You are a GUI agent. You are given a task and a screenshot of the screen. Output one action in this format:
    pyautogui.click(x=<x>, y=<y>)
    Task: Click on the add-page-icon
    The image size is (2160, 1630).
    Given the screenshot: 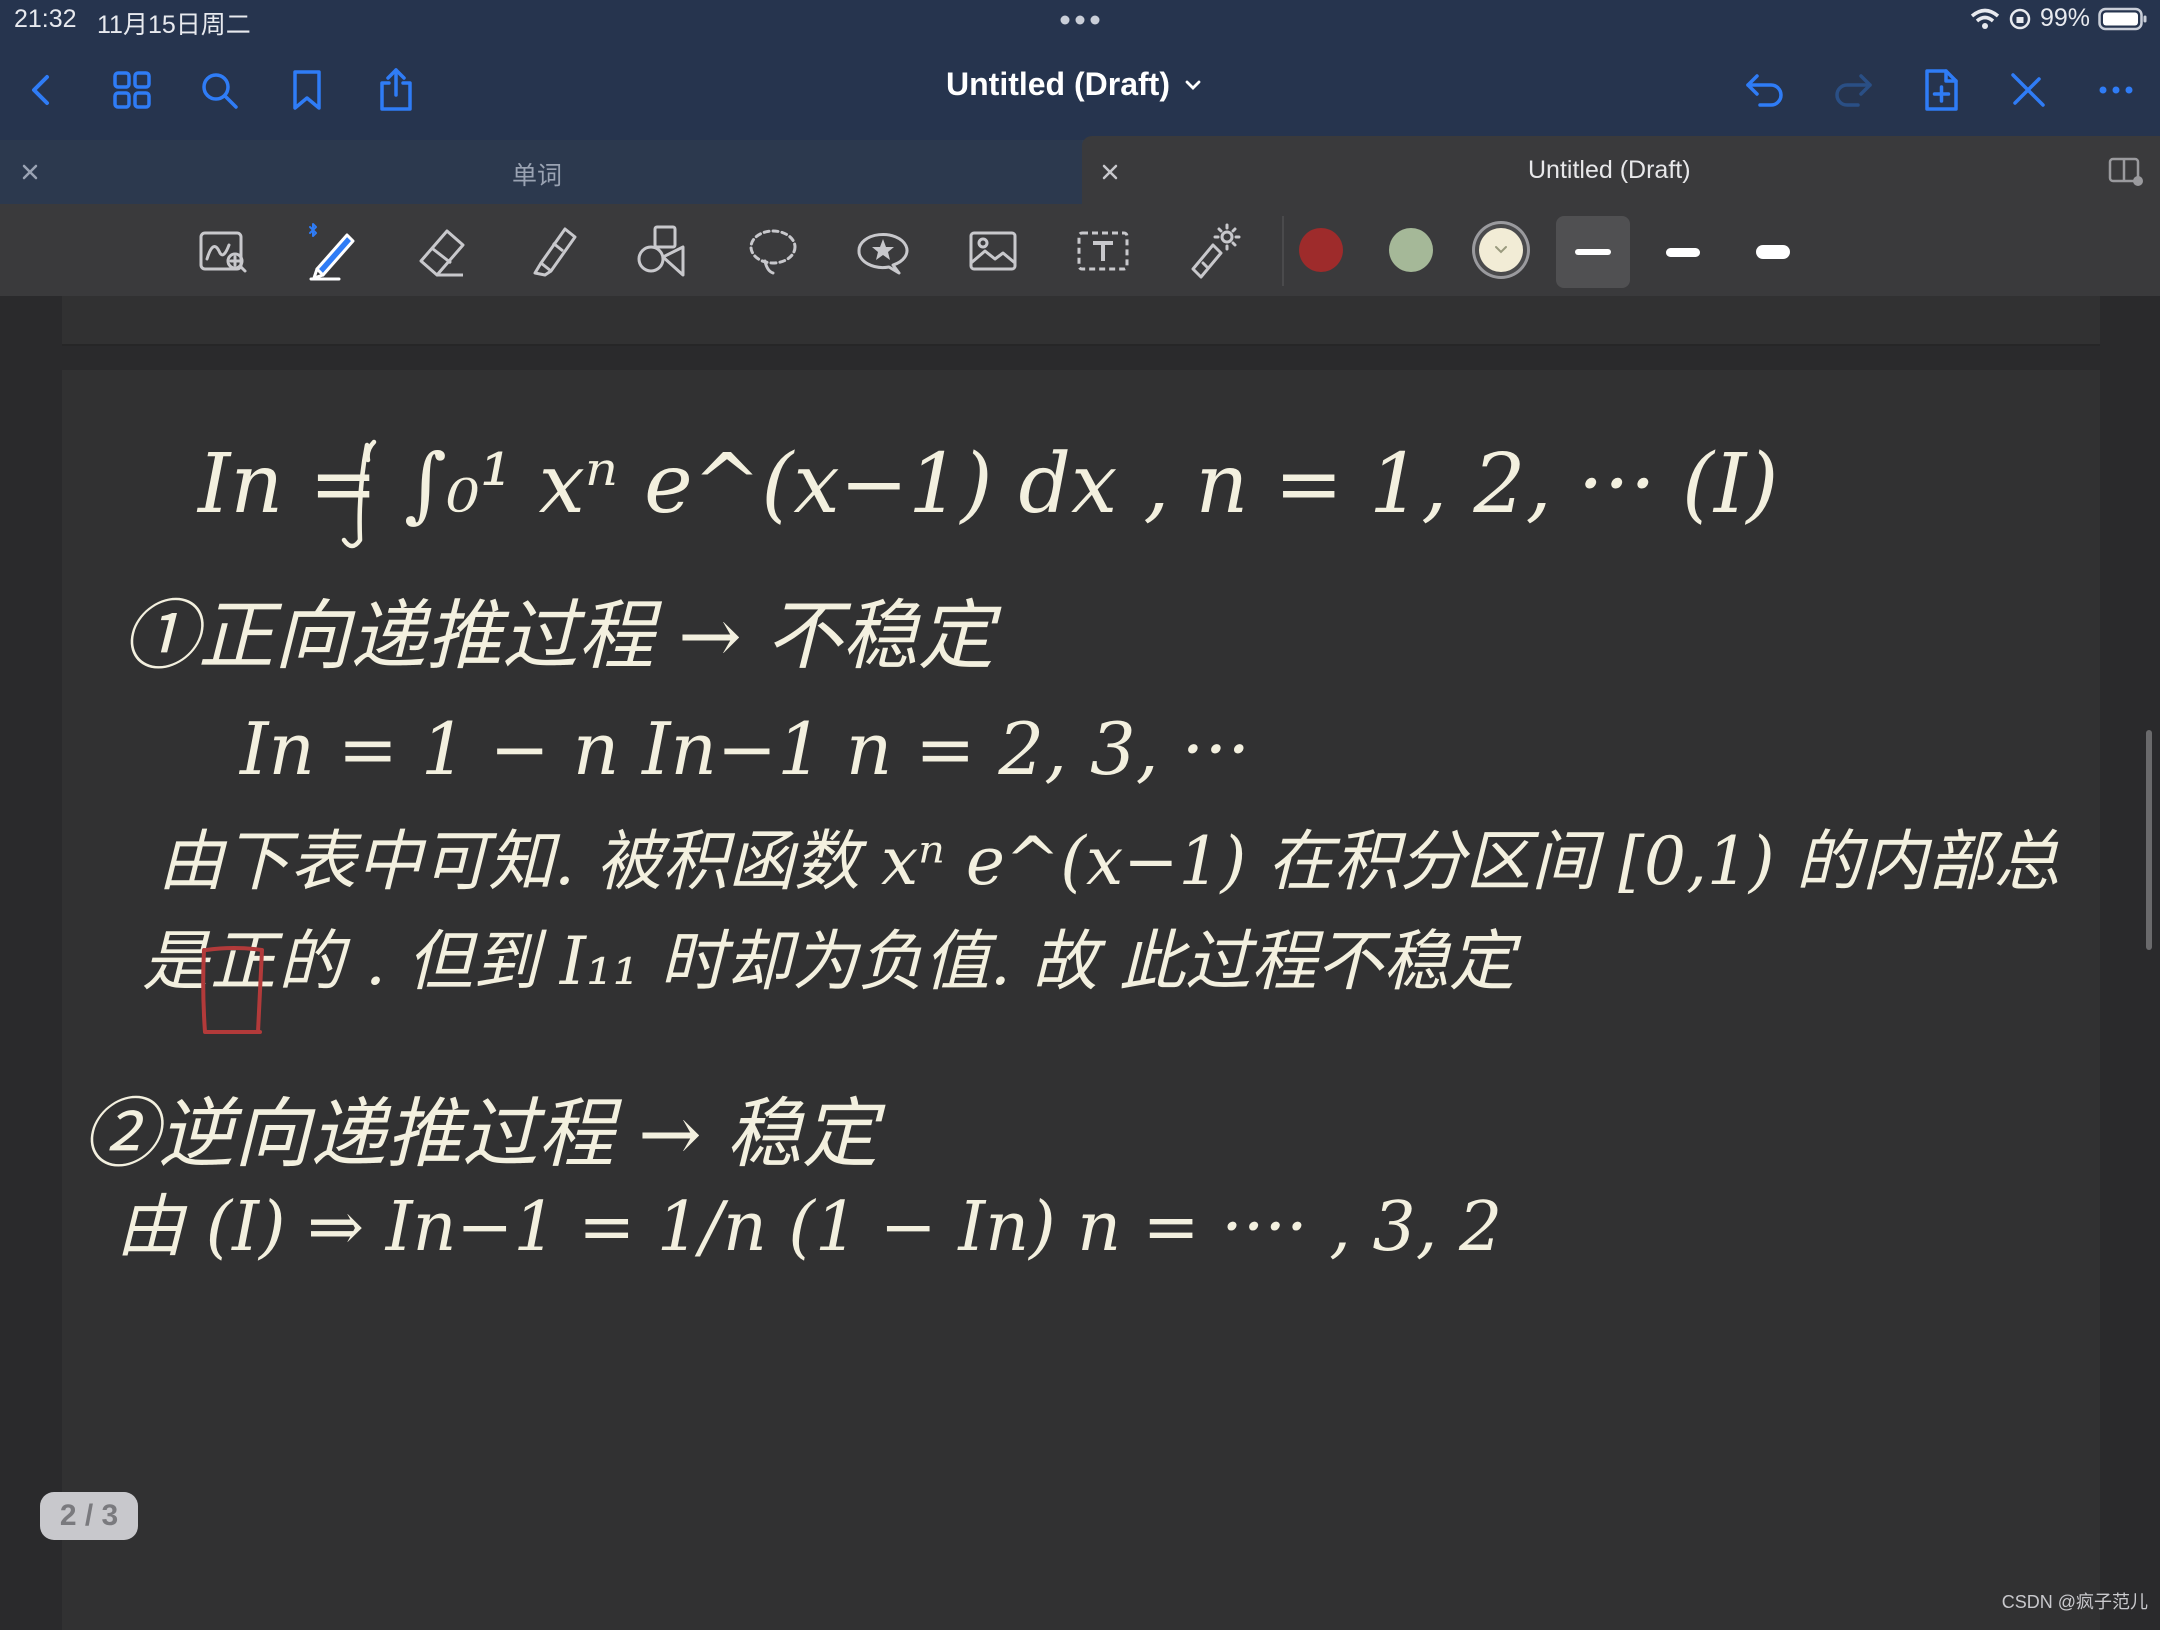 What is the action you would take?
    pyautogui.click(x=1941, y=90)
    